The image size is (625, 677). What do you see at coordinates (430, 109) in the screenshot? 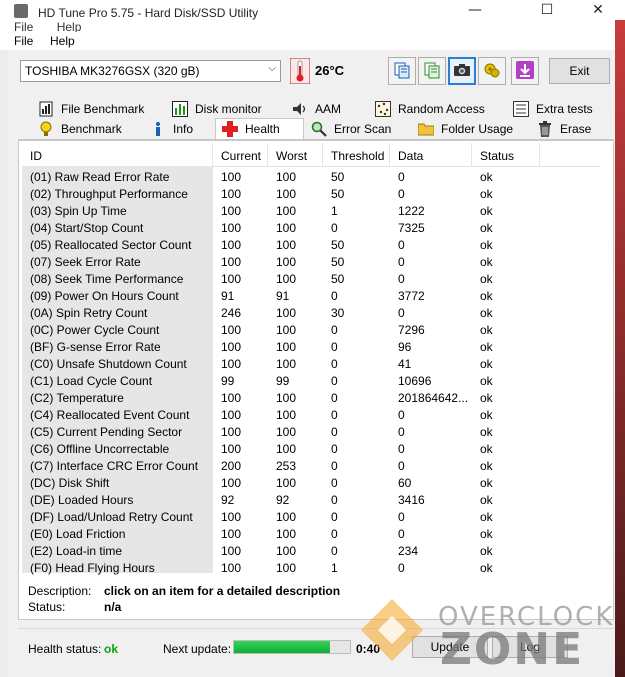
I see `tab-random-access: Random Access` at bounding box center [430, 109].